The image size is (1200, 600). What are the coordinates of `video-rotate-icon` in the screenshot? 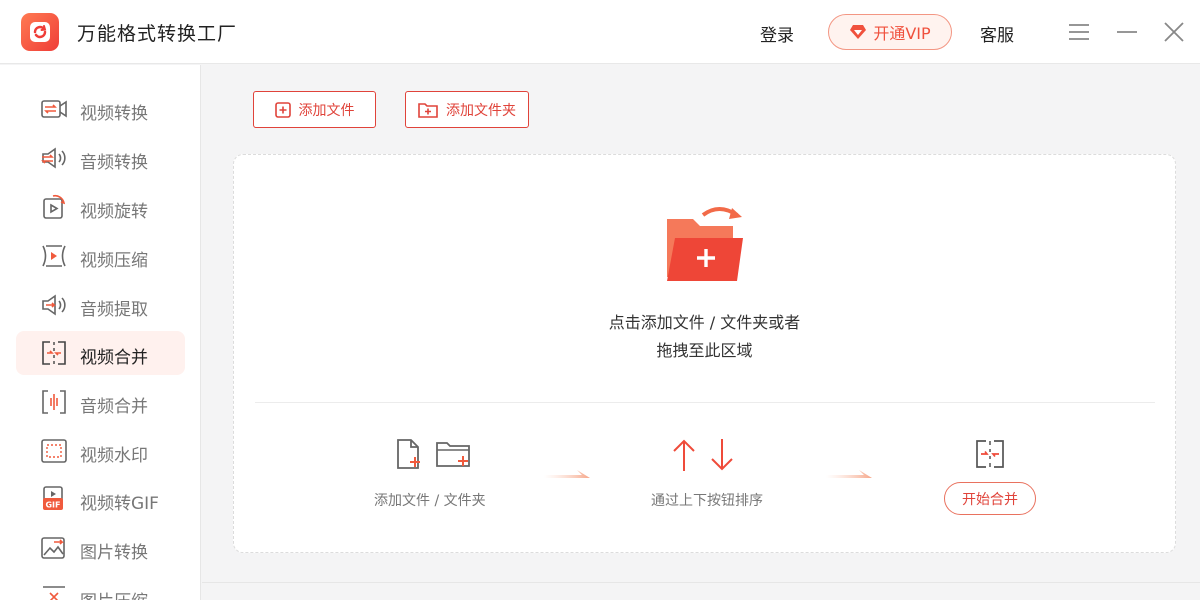 It's located at (54, 206).